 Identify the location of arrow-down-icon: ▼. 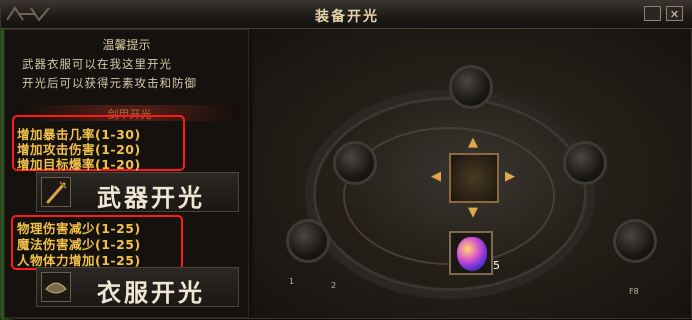
(473, 212).